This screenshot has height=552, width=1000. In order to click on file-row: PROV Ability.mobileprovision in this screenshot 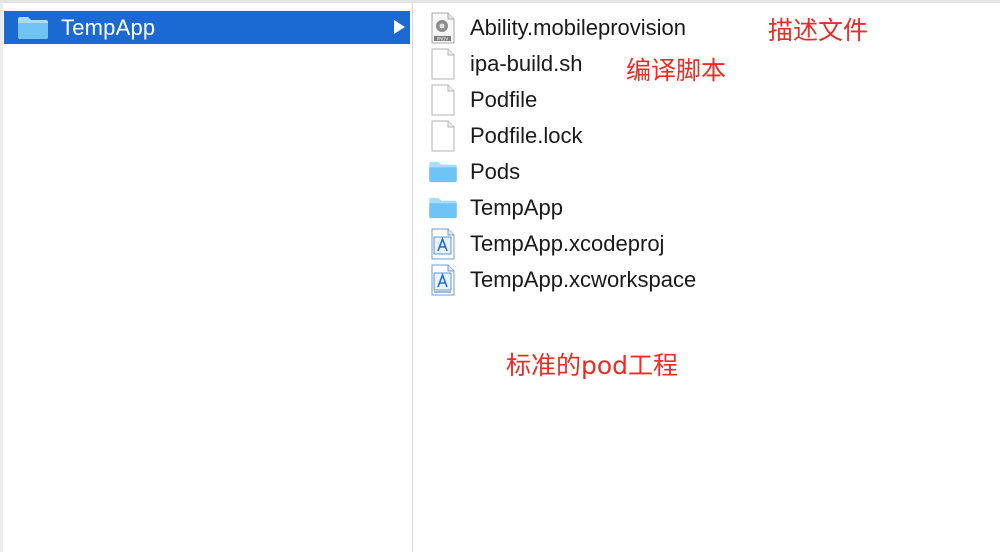, I will do `click(557, 28)`.